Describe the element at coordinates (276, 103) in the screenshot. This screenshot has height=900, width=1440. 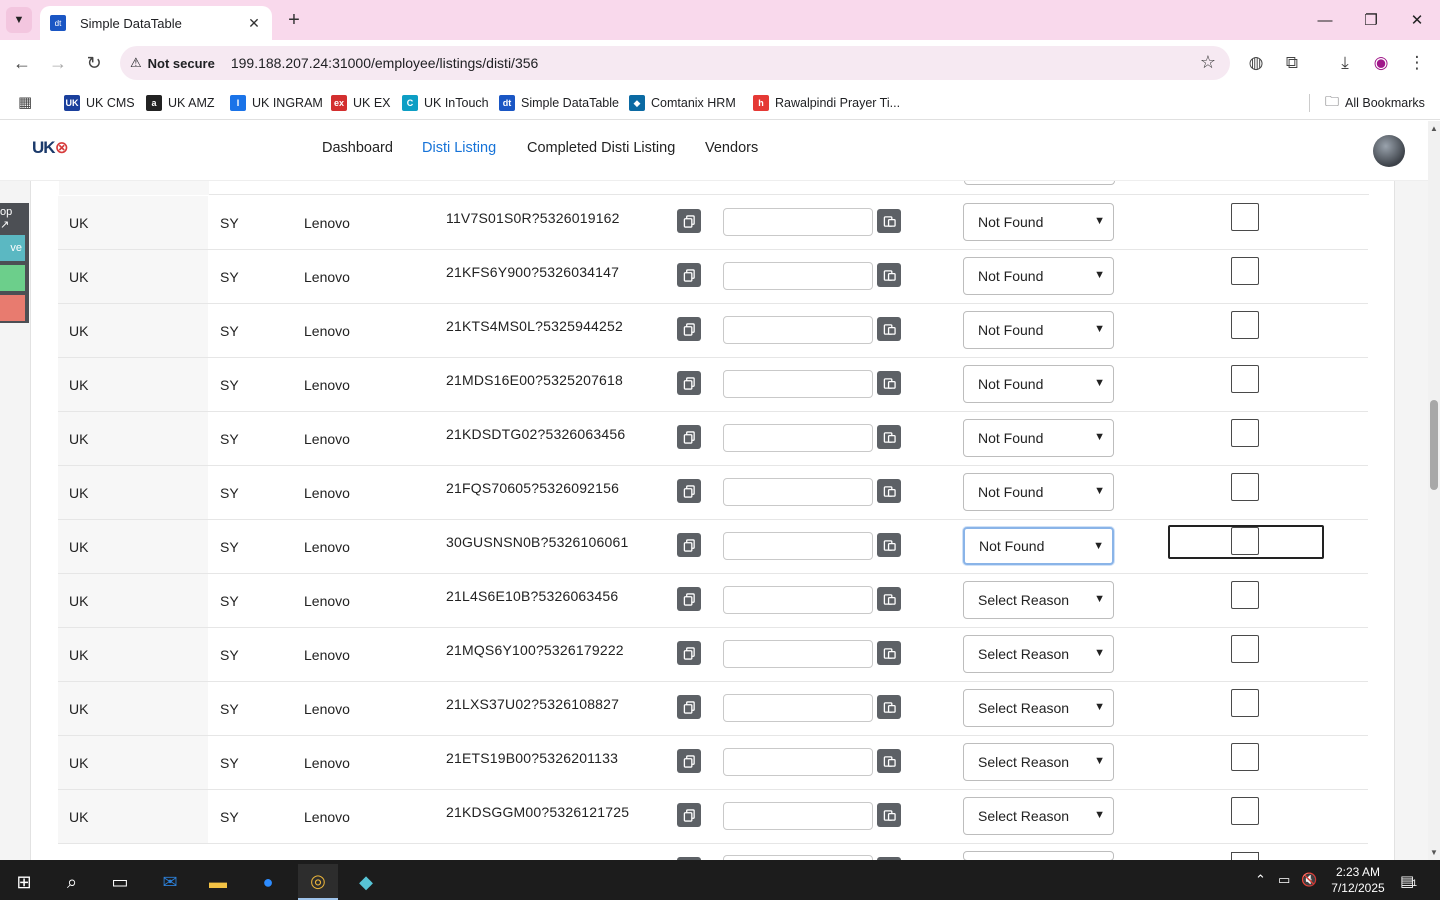
I see `bookmark-item: I UK INGRAM` at that location.